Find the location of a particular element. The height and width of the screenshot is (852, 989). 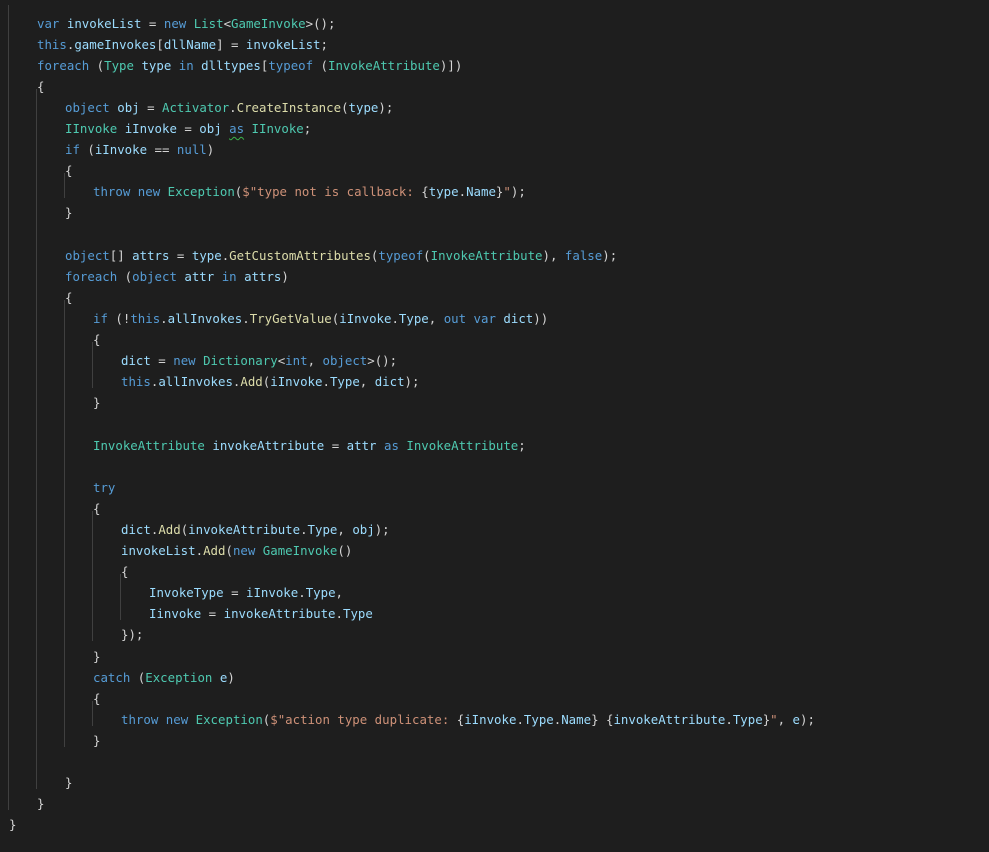

code-token: InvokeAttribute is located at coordinates (384, 65).